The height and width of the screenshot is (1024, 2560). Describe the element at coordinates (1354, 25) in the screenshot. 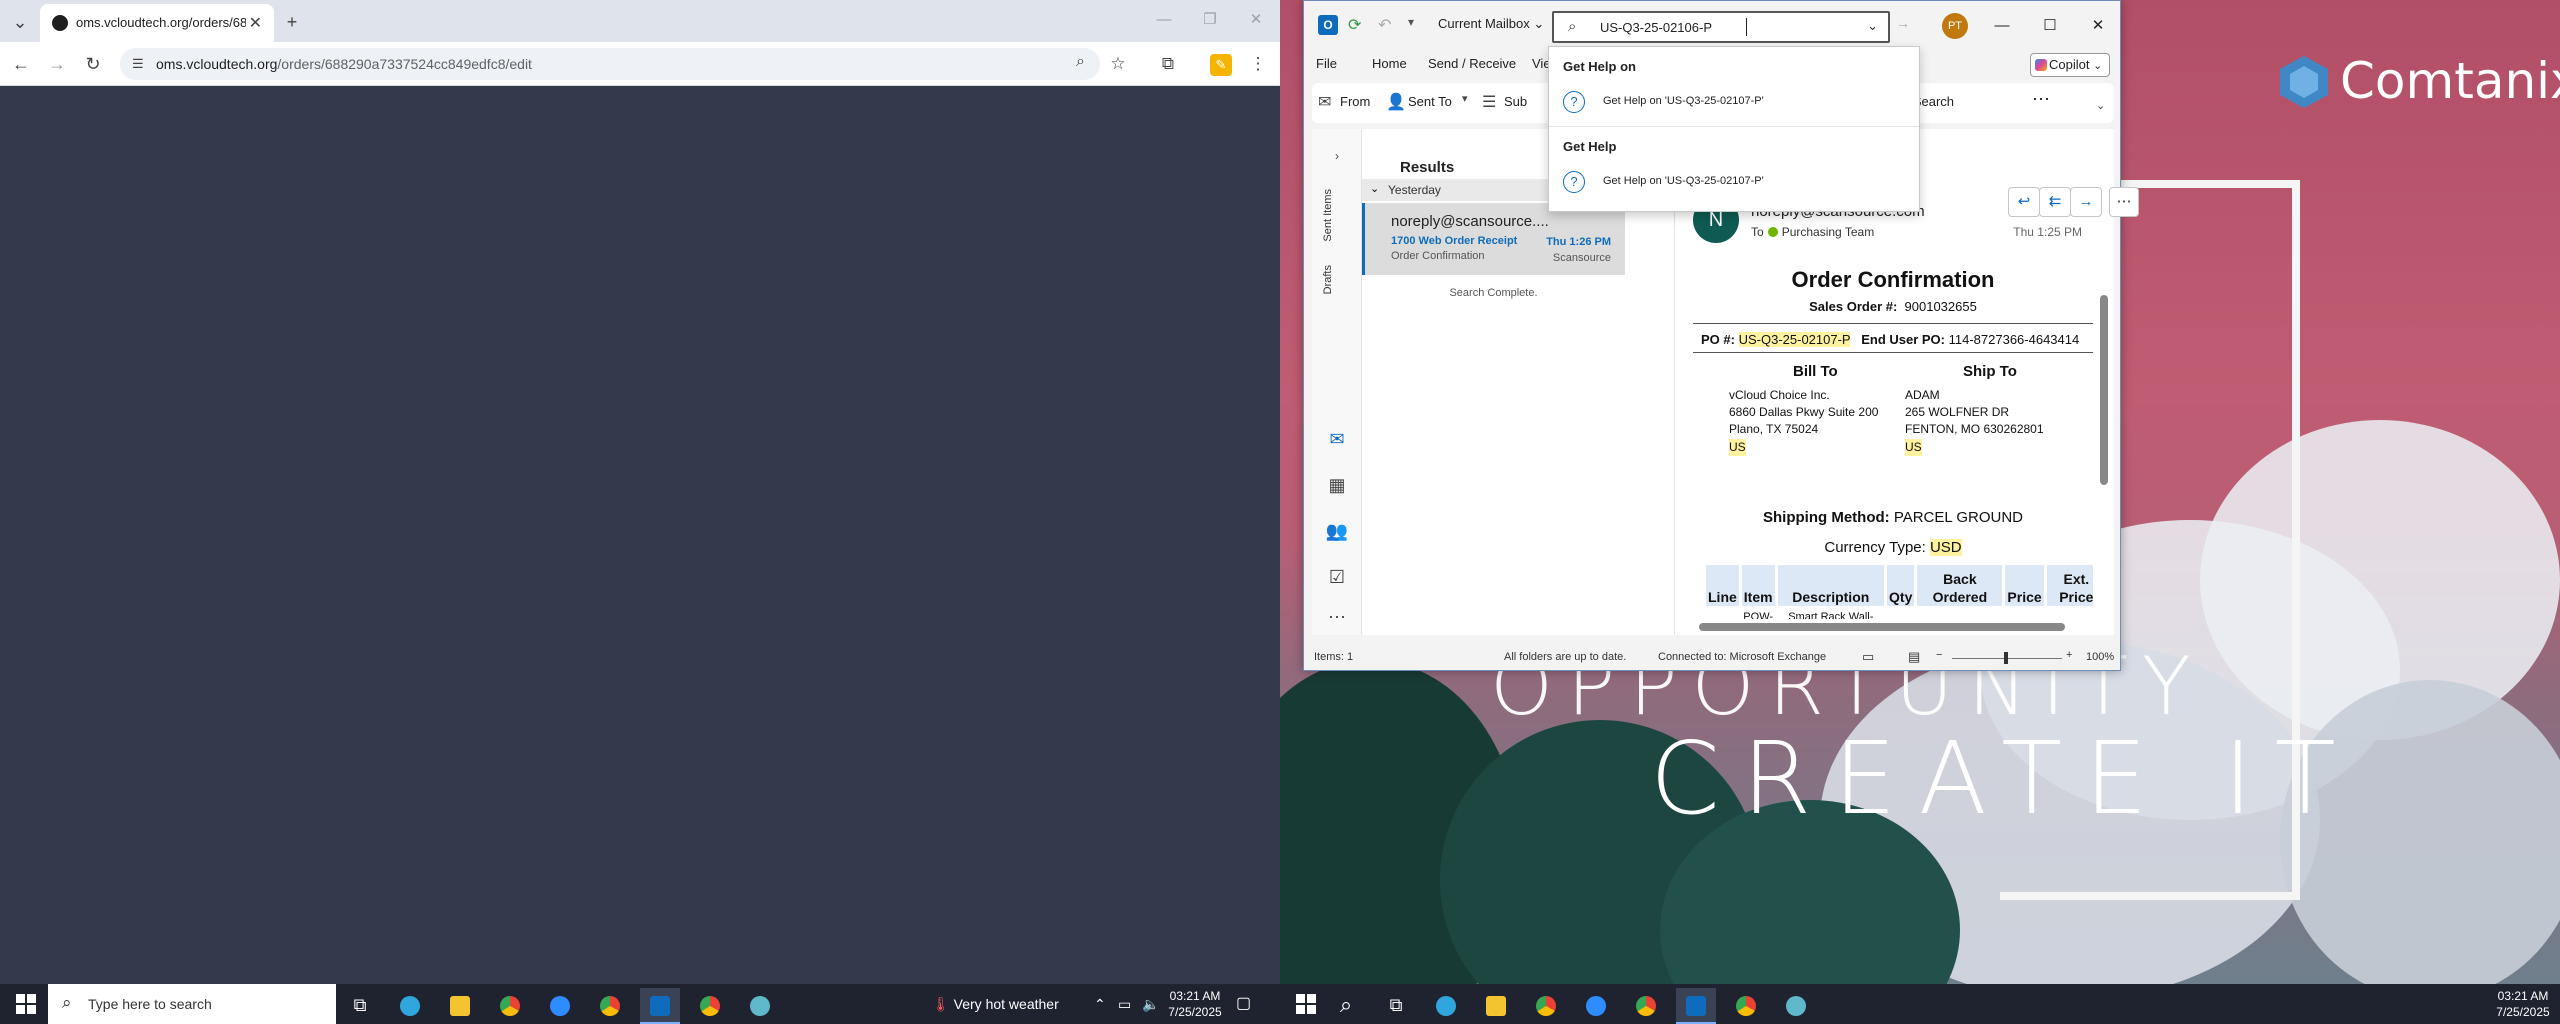

I see `sync-refresh-icon: ⟳` at that location.